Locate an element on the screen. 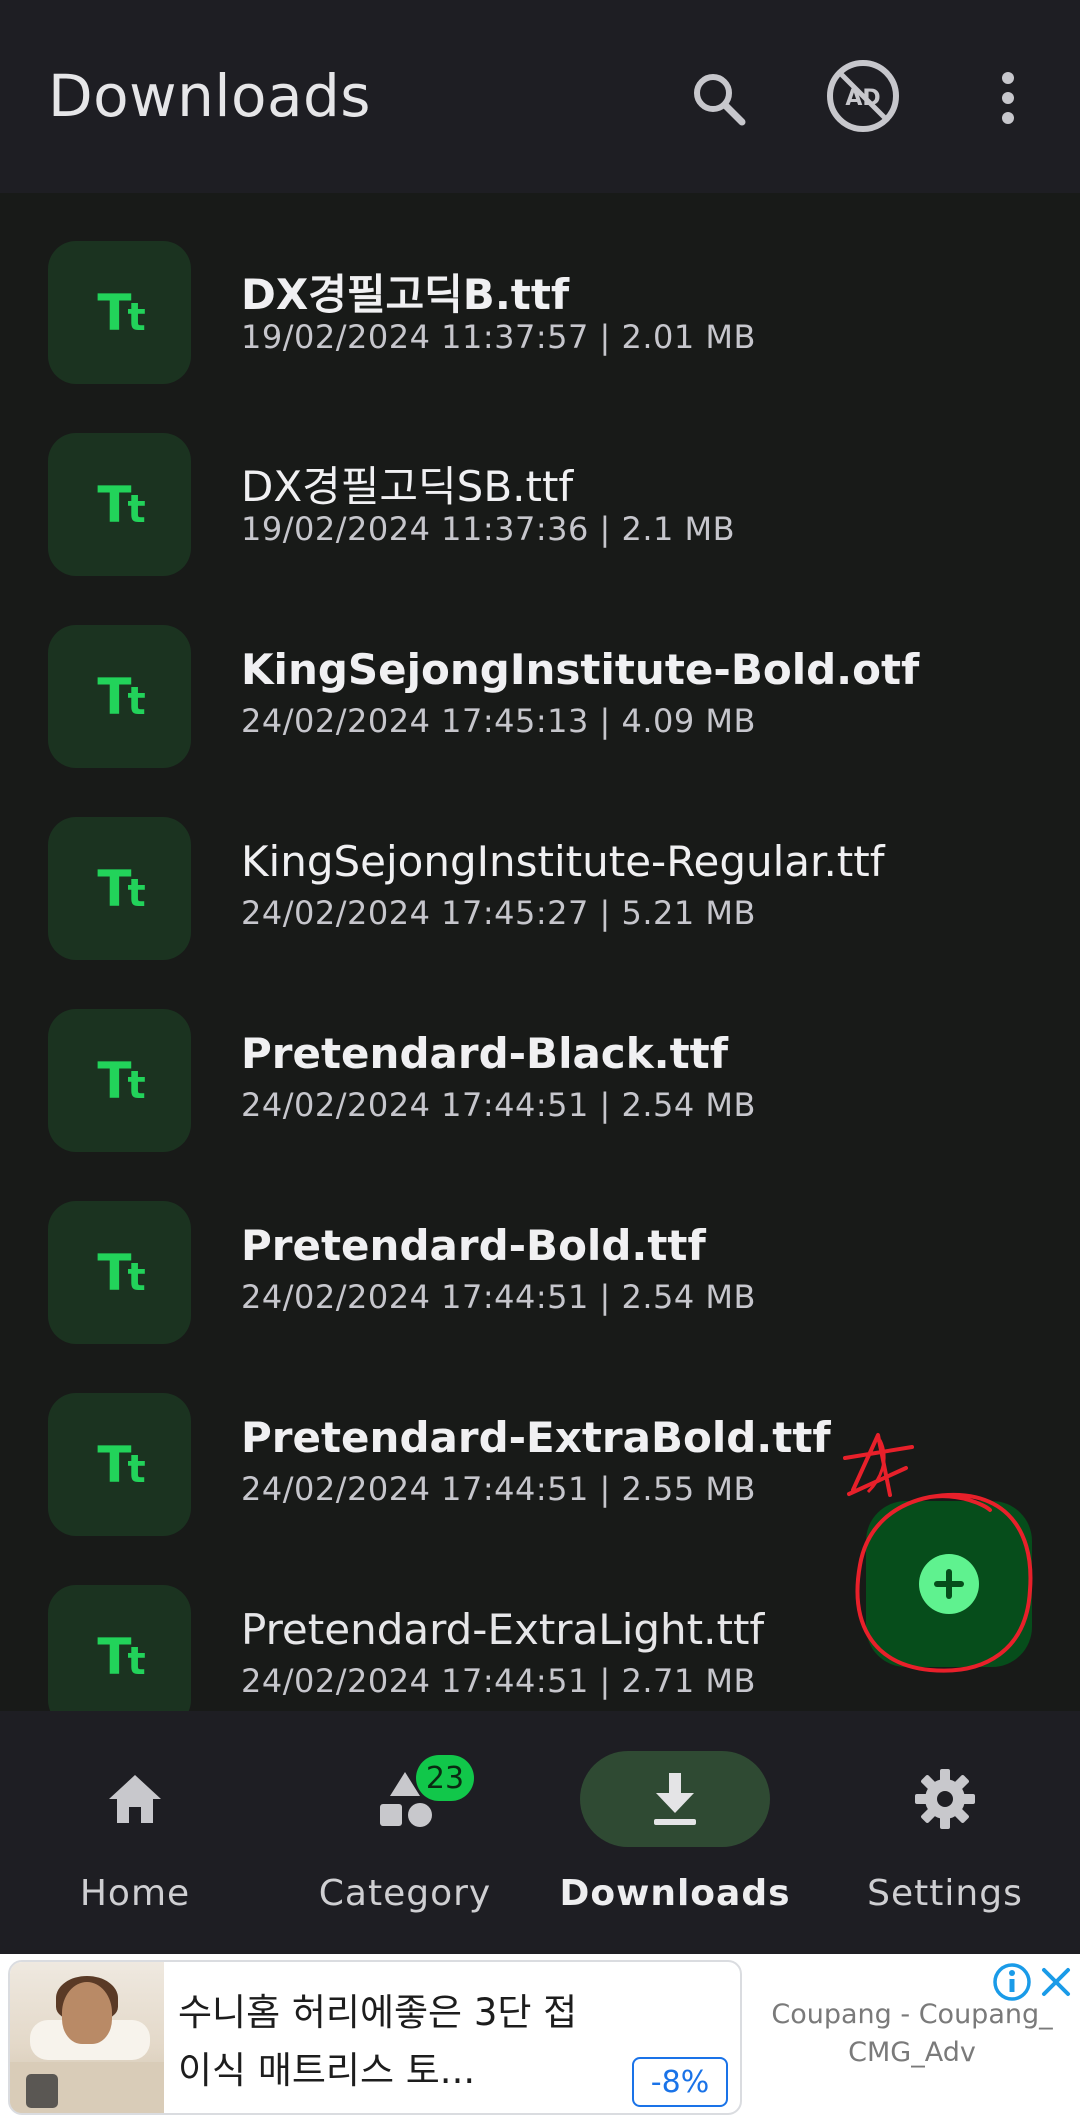 This screenshot has height=2122, width=1080. file-meta: 19/02/2024 11:37:36 | 2.1 MB is located at coordinates (488, 529).